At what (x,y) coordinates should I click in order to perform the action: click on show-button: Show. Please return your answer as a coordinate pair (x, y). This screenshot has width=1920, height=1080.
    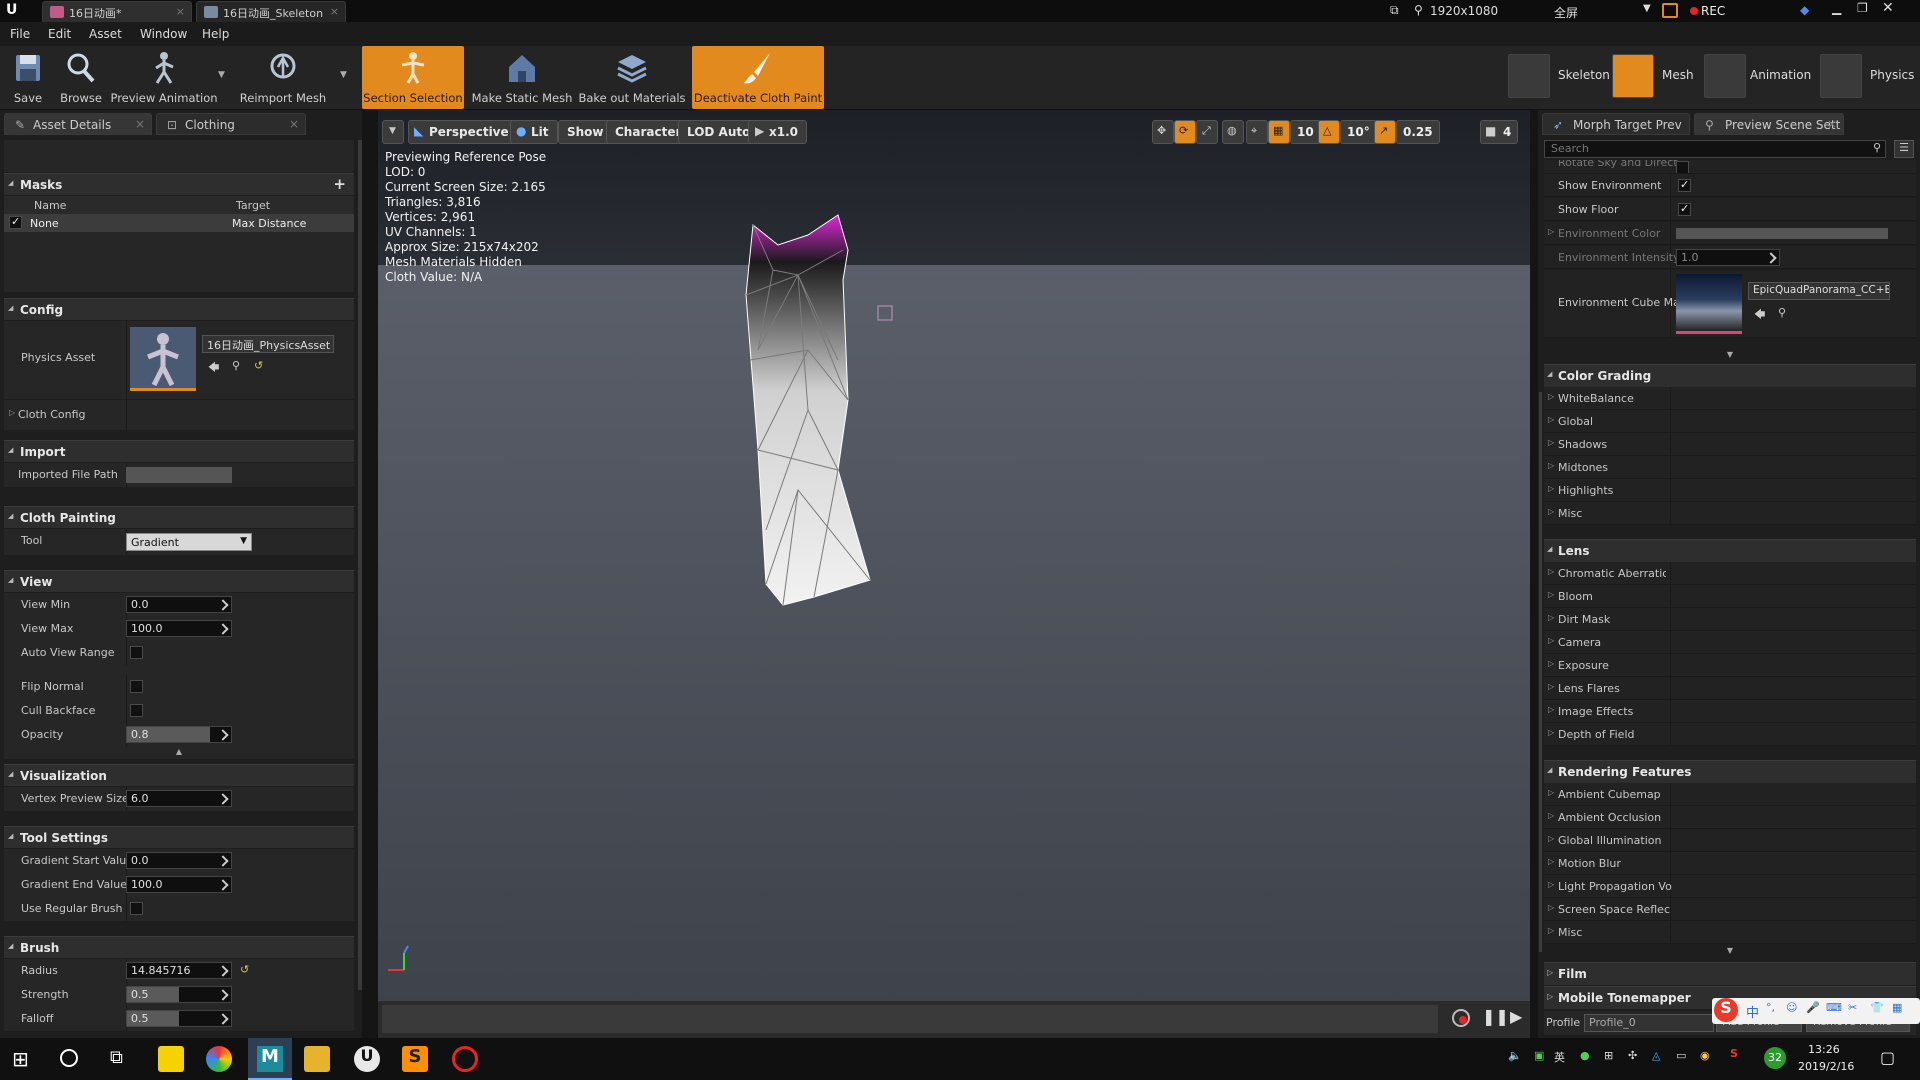
    Looking at the image, I should click on (585, 132).